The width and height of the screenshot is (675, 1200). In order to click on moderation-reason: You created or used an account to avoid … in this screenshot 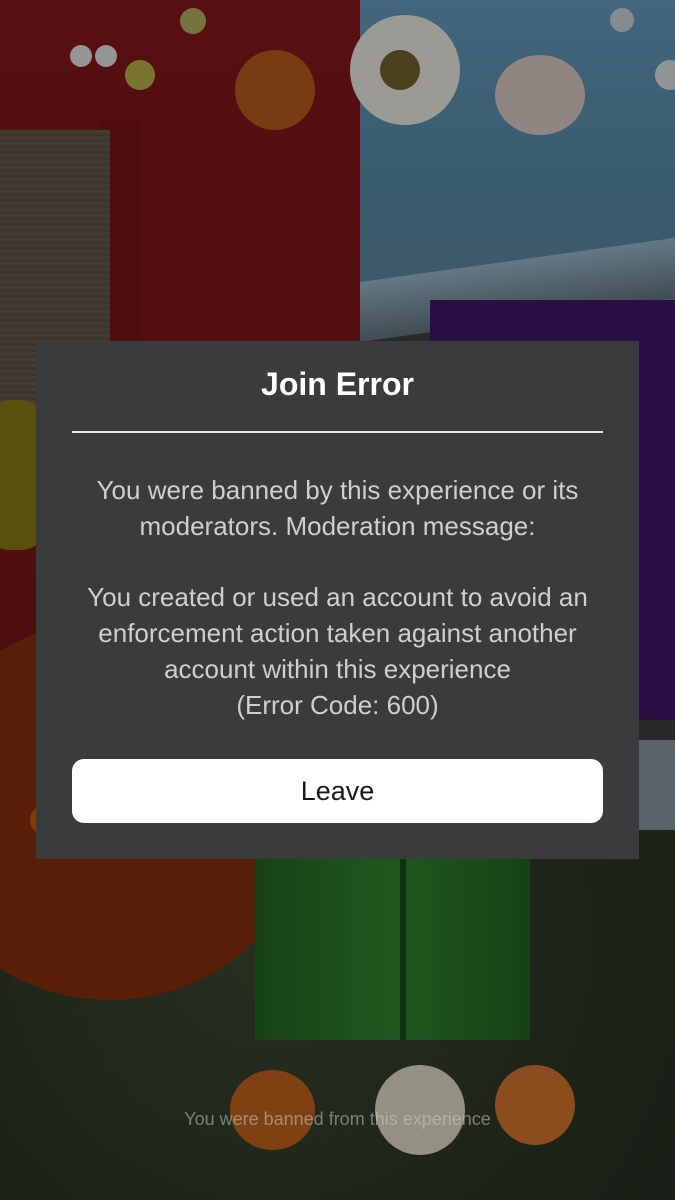, I will do `click(337, 633)`.